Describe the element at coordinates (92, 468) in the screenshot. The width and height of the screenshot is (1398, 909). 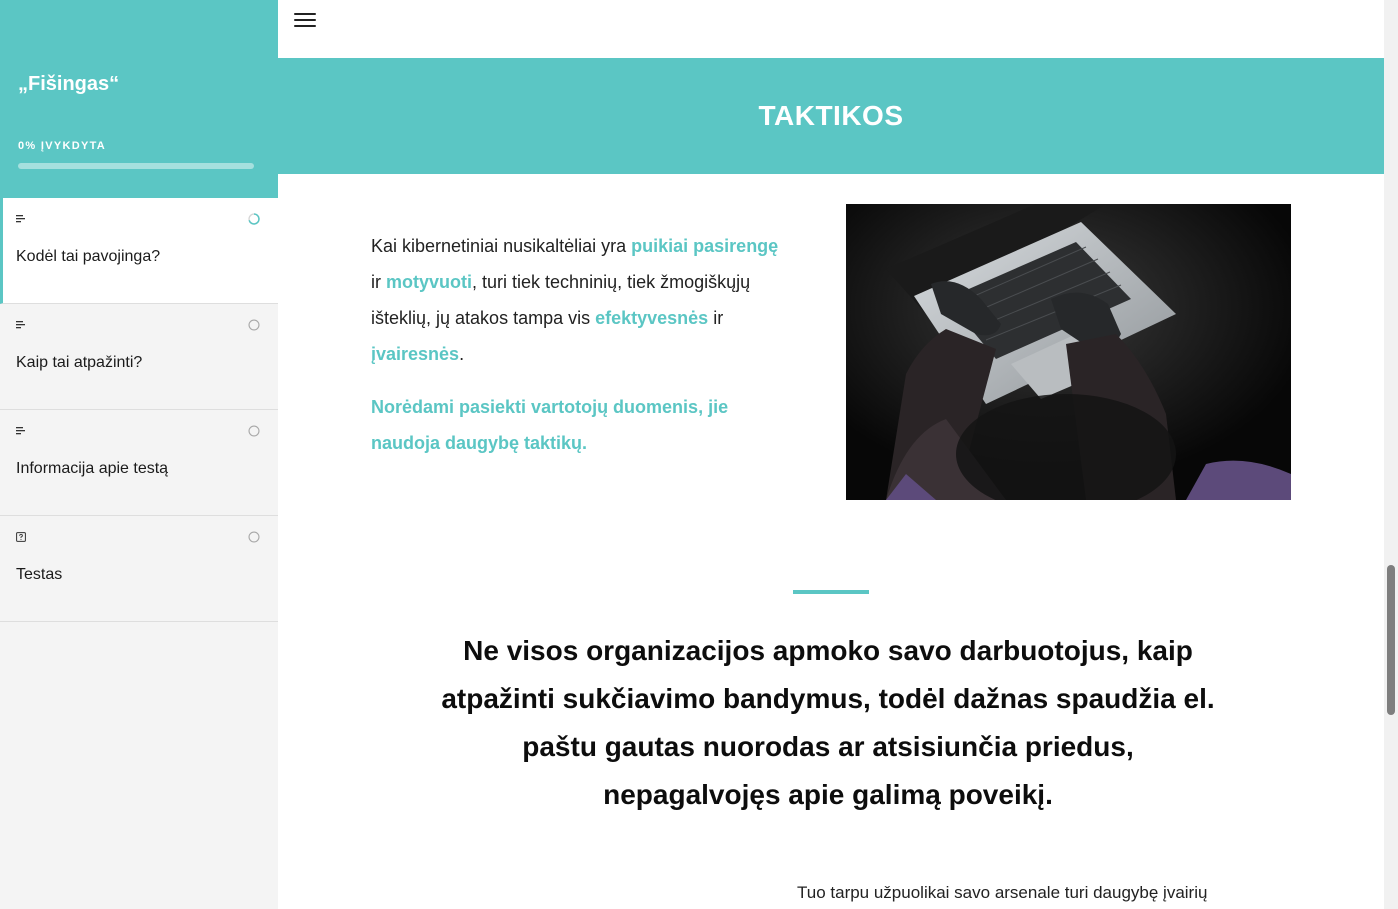
I see `sidebar-item-label: Informacija apie testą` at that location.